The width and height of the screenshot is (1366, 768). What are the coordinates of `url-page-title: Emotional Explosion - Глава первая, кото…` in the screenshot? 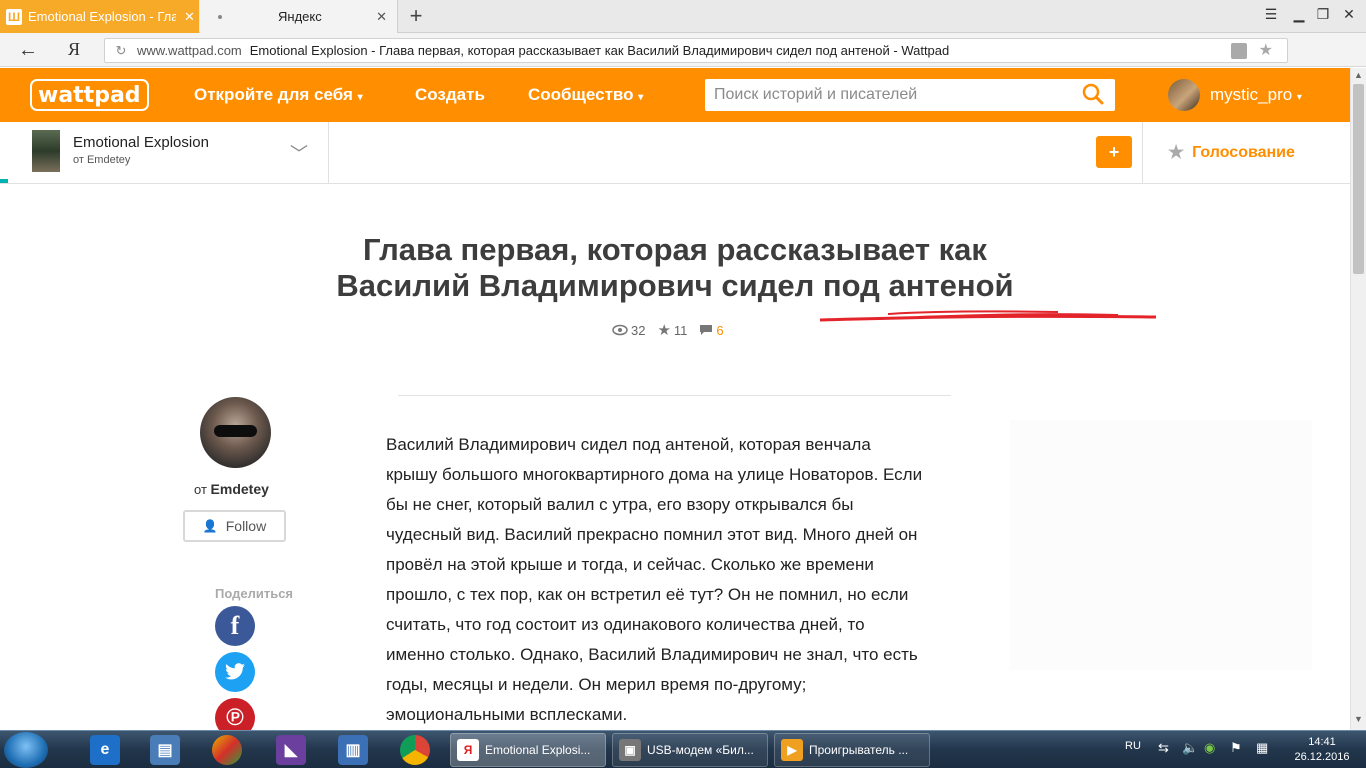 It's located at (599, 50).